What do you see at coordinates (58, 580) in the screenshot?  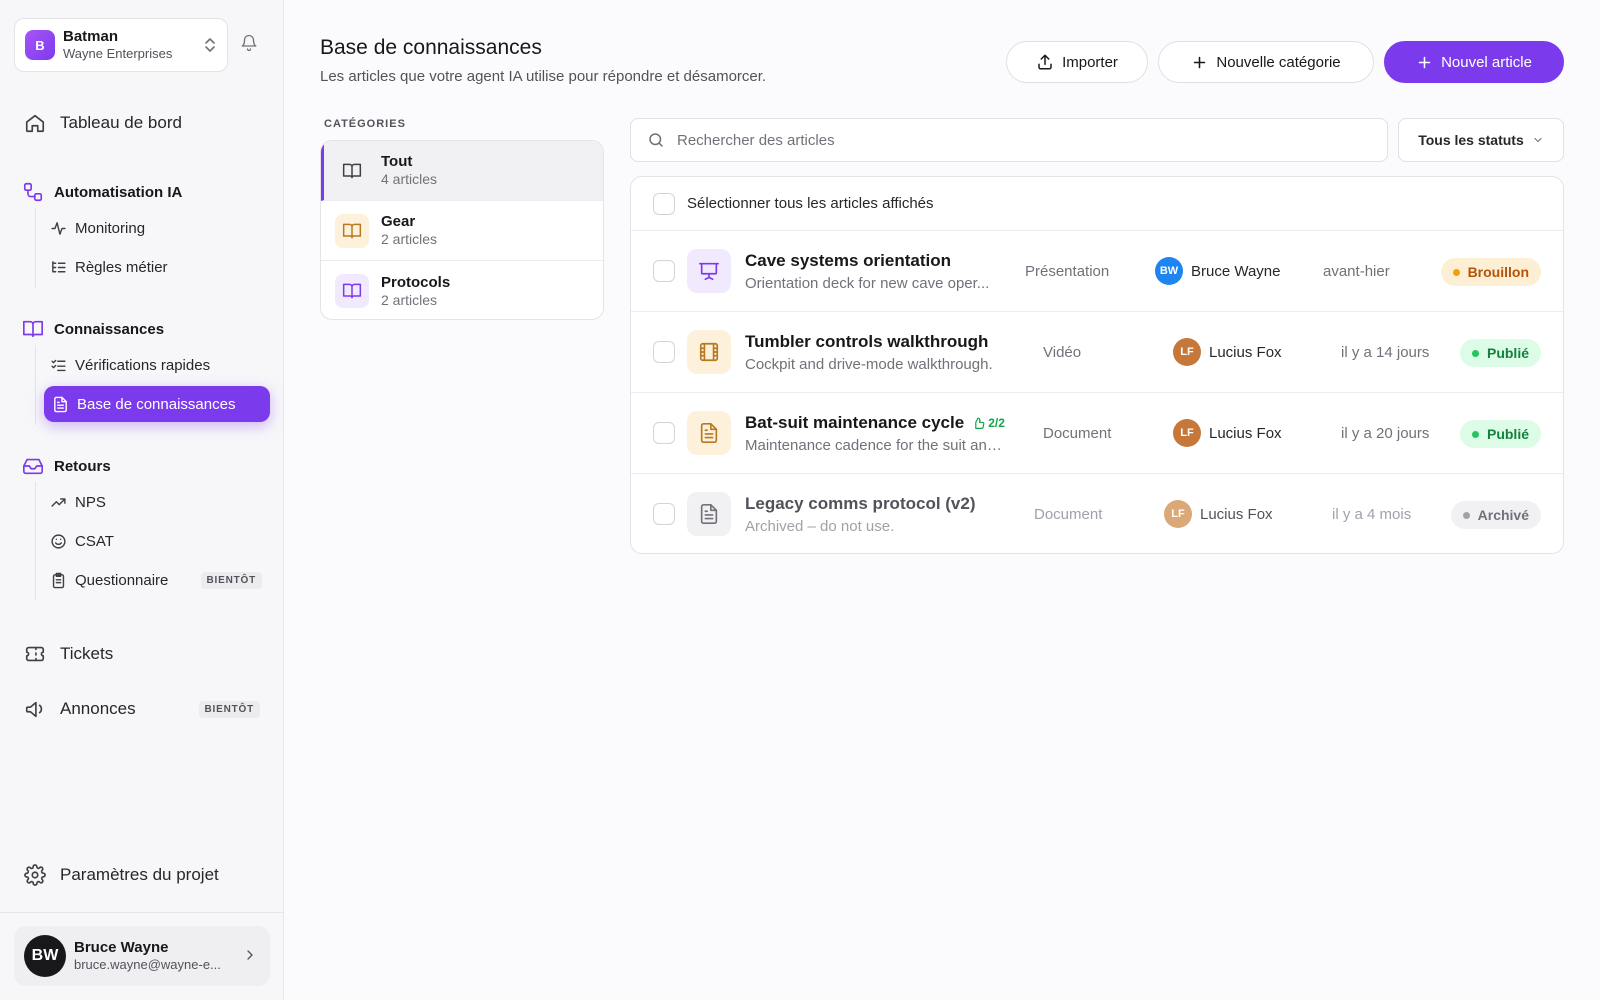 I see `clipboard-icon` at bounding box center [58, 580].